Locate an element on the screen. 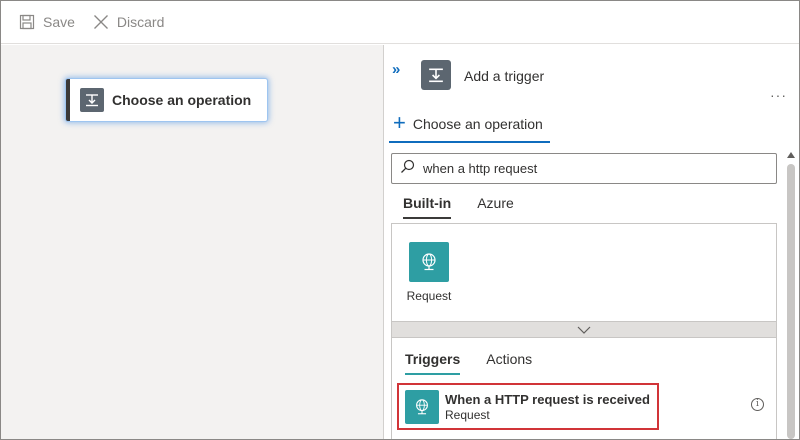 Image resolution: width=800 pixels, height=440 pixels. trigger-result-title: When a HTTP request is received is located at coordinates (547, 399).